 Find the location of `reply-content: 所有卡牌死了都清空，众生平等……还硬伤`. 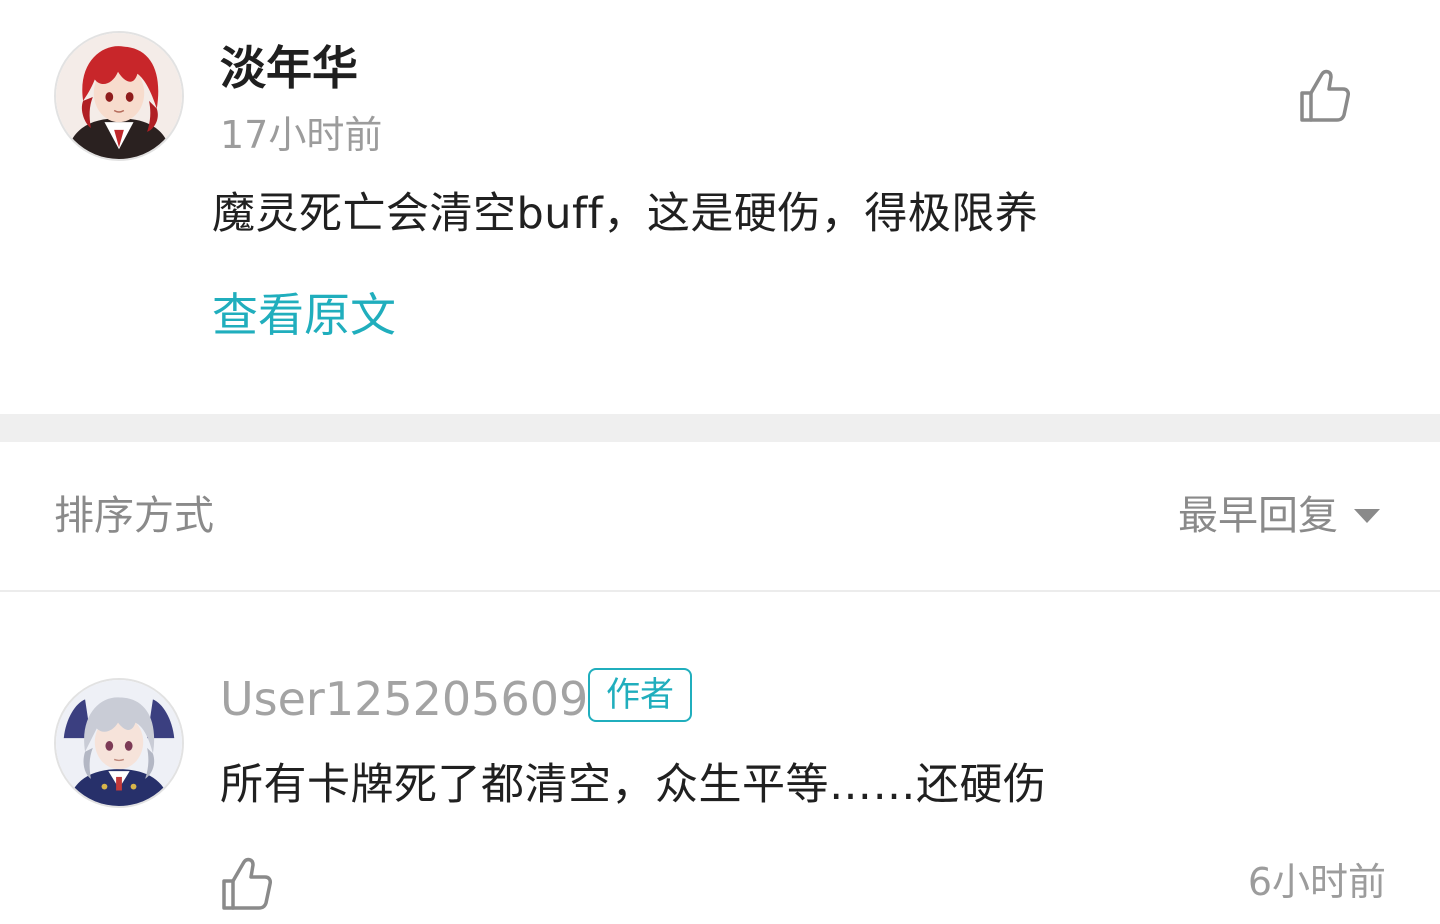

reply-content: 所有卡牌死了都清空，众生平等……还硬伤 is located at coordinates (633, 785).